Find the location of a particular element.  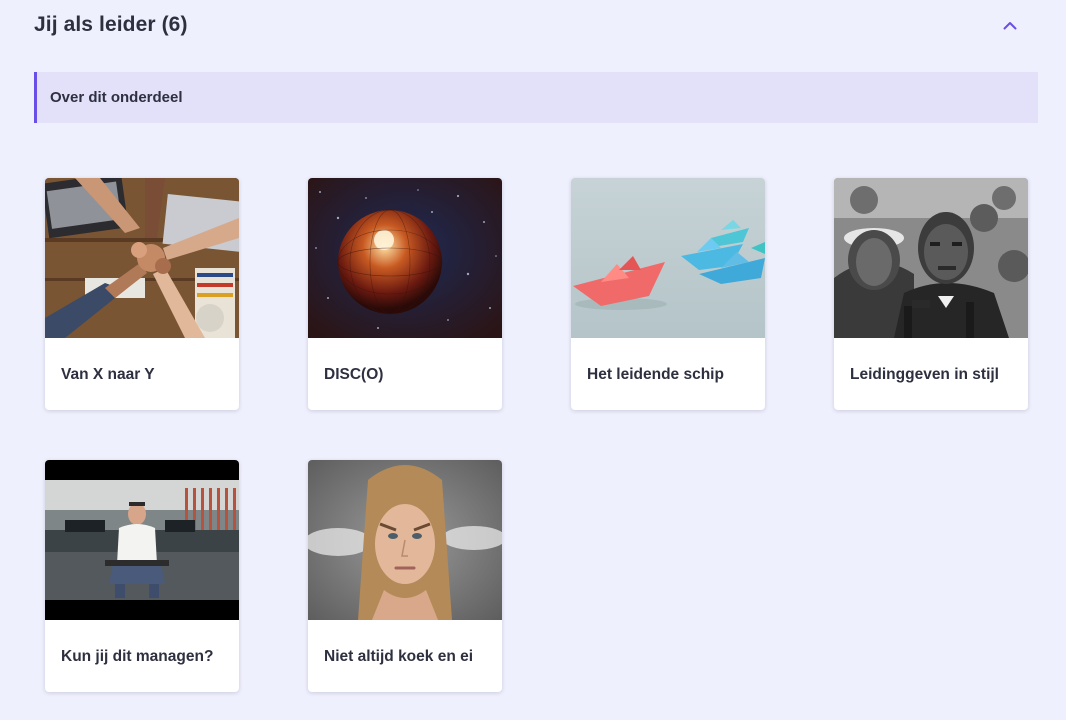

about-section-label: Over dit onderdeel is located at coordinates (116, 97).